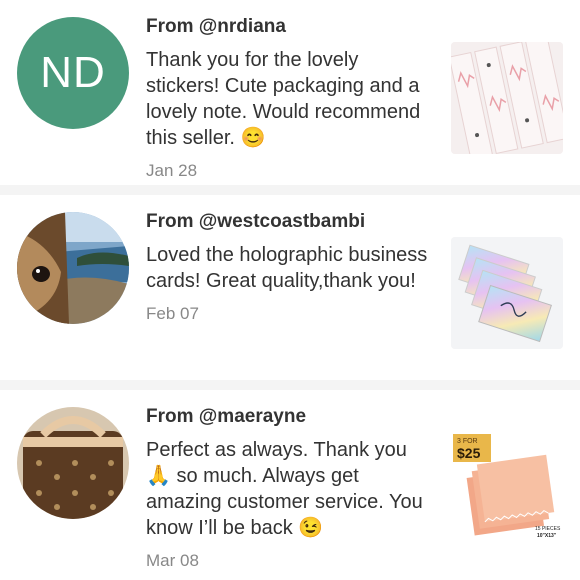 This screenshot has height=580, width=580. I want to click on praying-hands-emoji-icon: 🙏, so click(158, 476).